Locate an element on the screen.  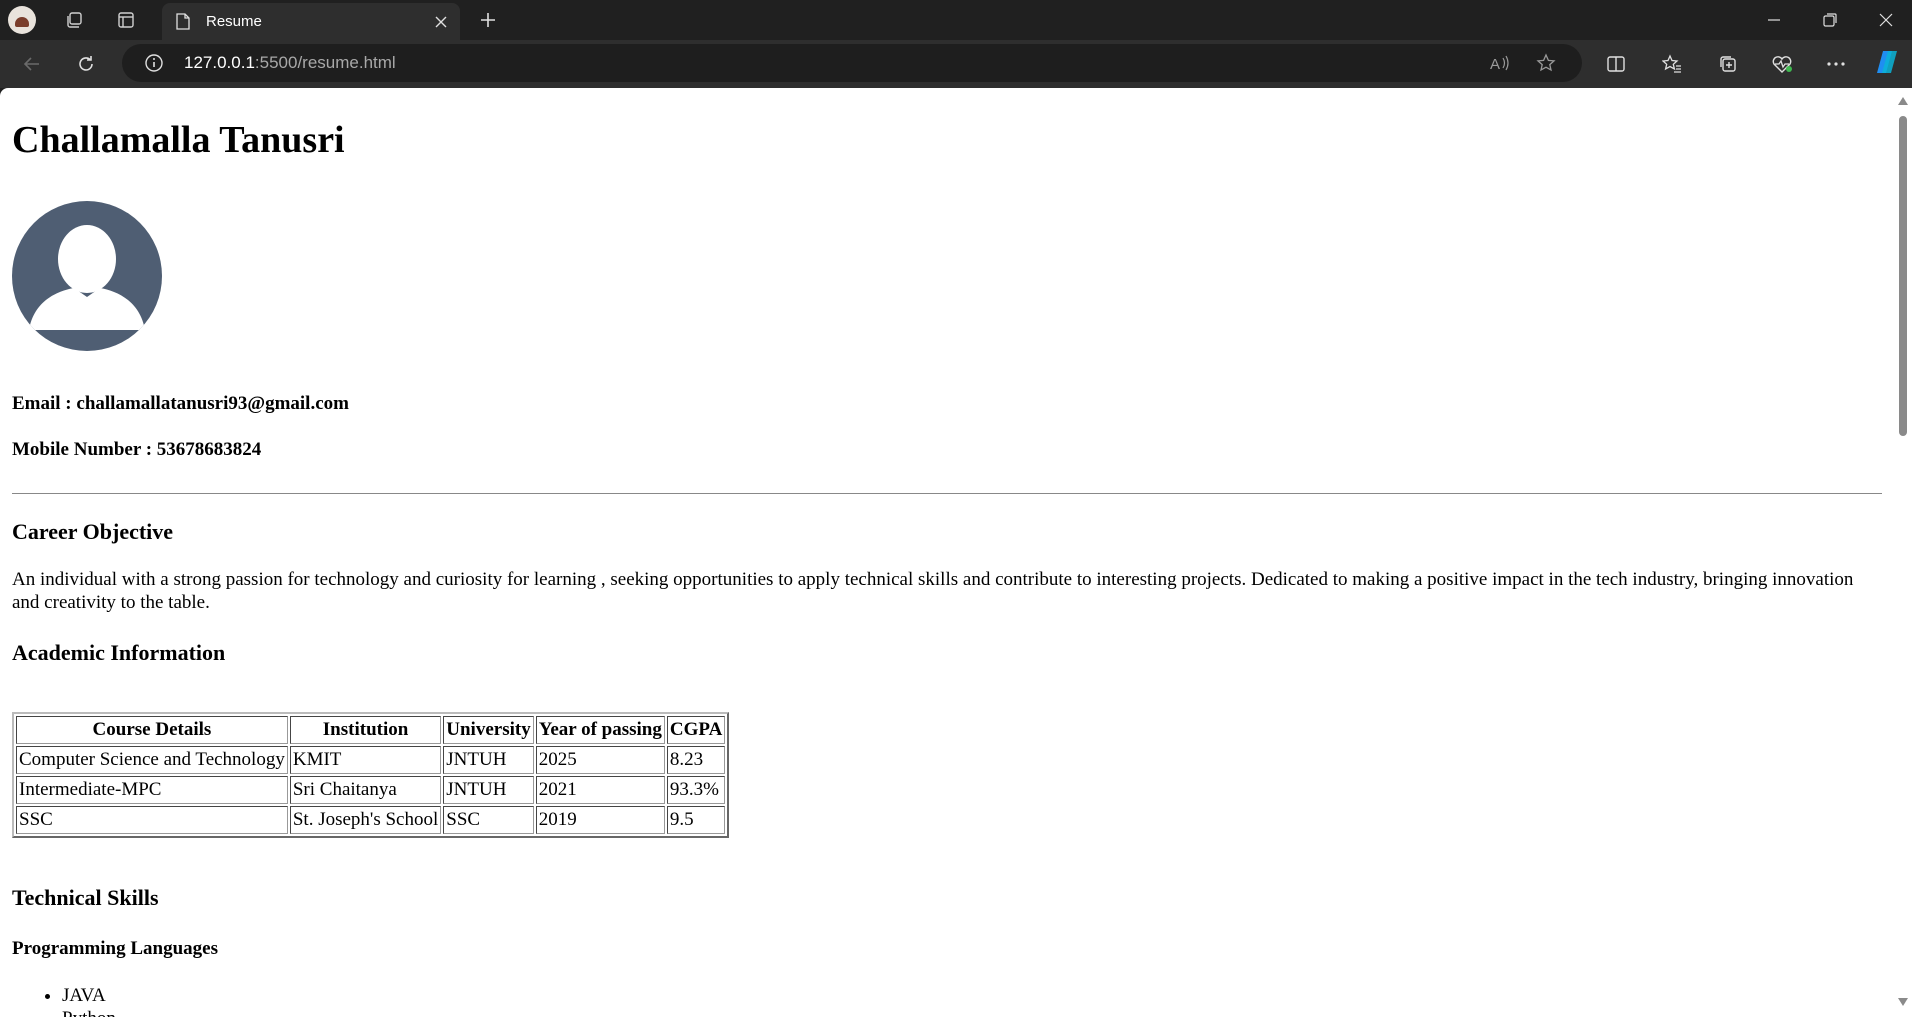
profile-picture is located at coordinates (87, 276).